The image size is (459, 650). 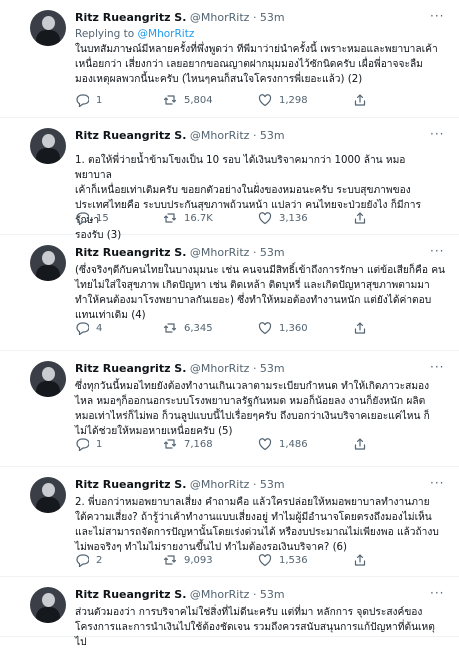 I want to click on reply-button: 4, so click(x=88, y=328).